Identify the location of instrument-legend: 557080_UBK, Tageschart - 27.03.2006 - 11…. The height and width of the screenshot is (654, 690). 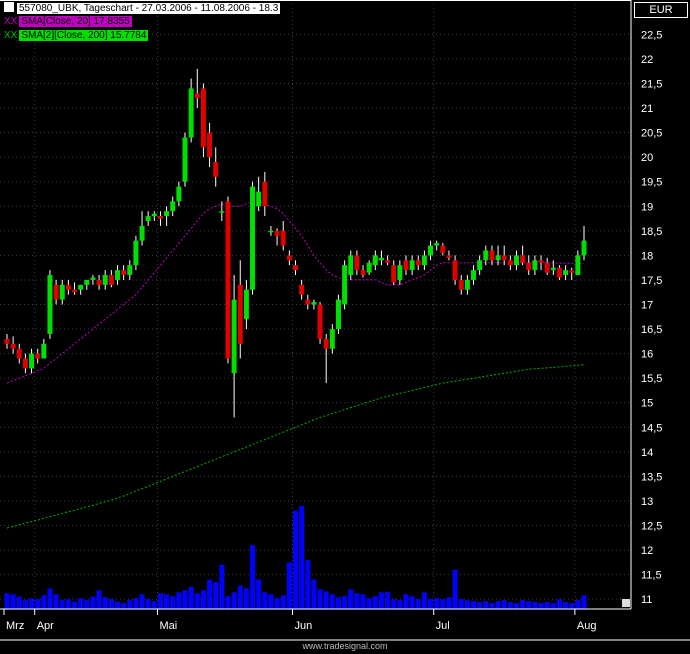
(142, 8).